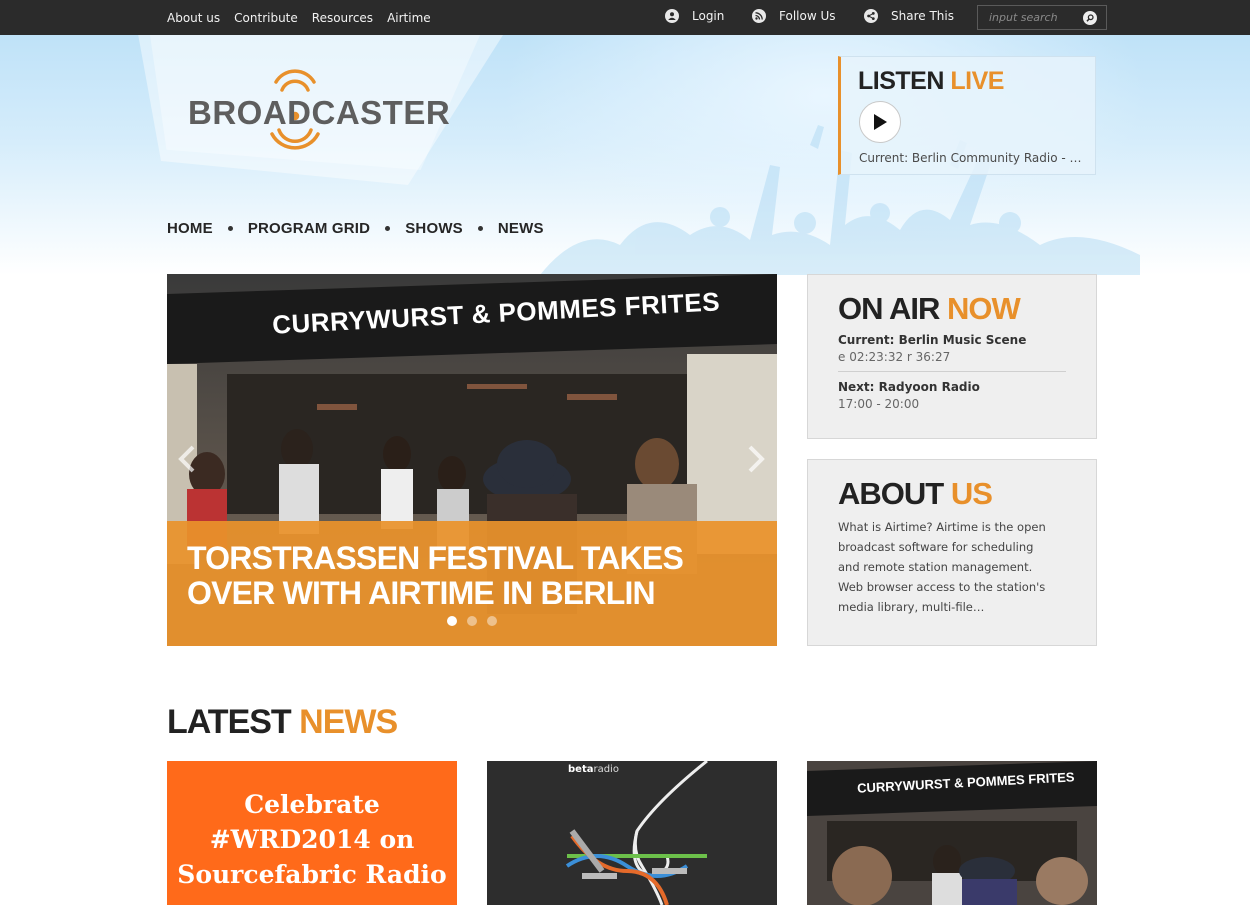  Describe the element at coordinates (708, 16) in the screenshot. I see `login-label: Login` at that location.